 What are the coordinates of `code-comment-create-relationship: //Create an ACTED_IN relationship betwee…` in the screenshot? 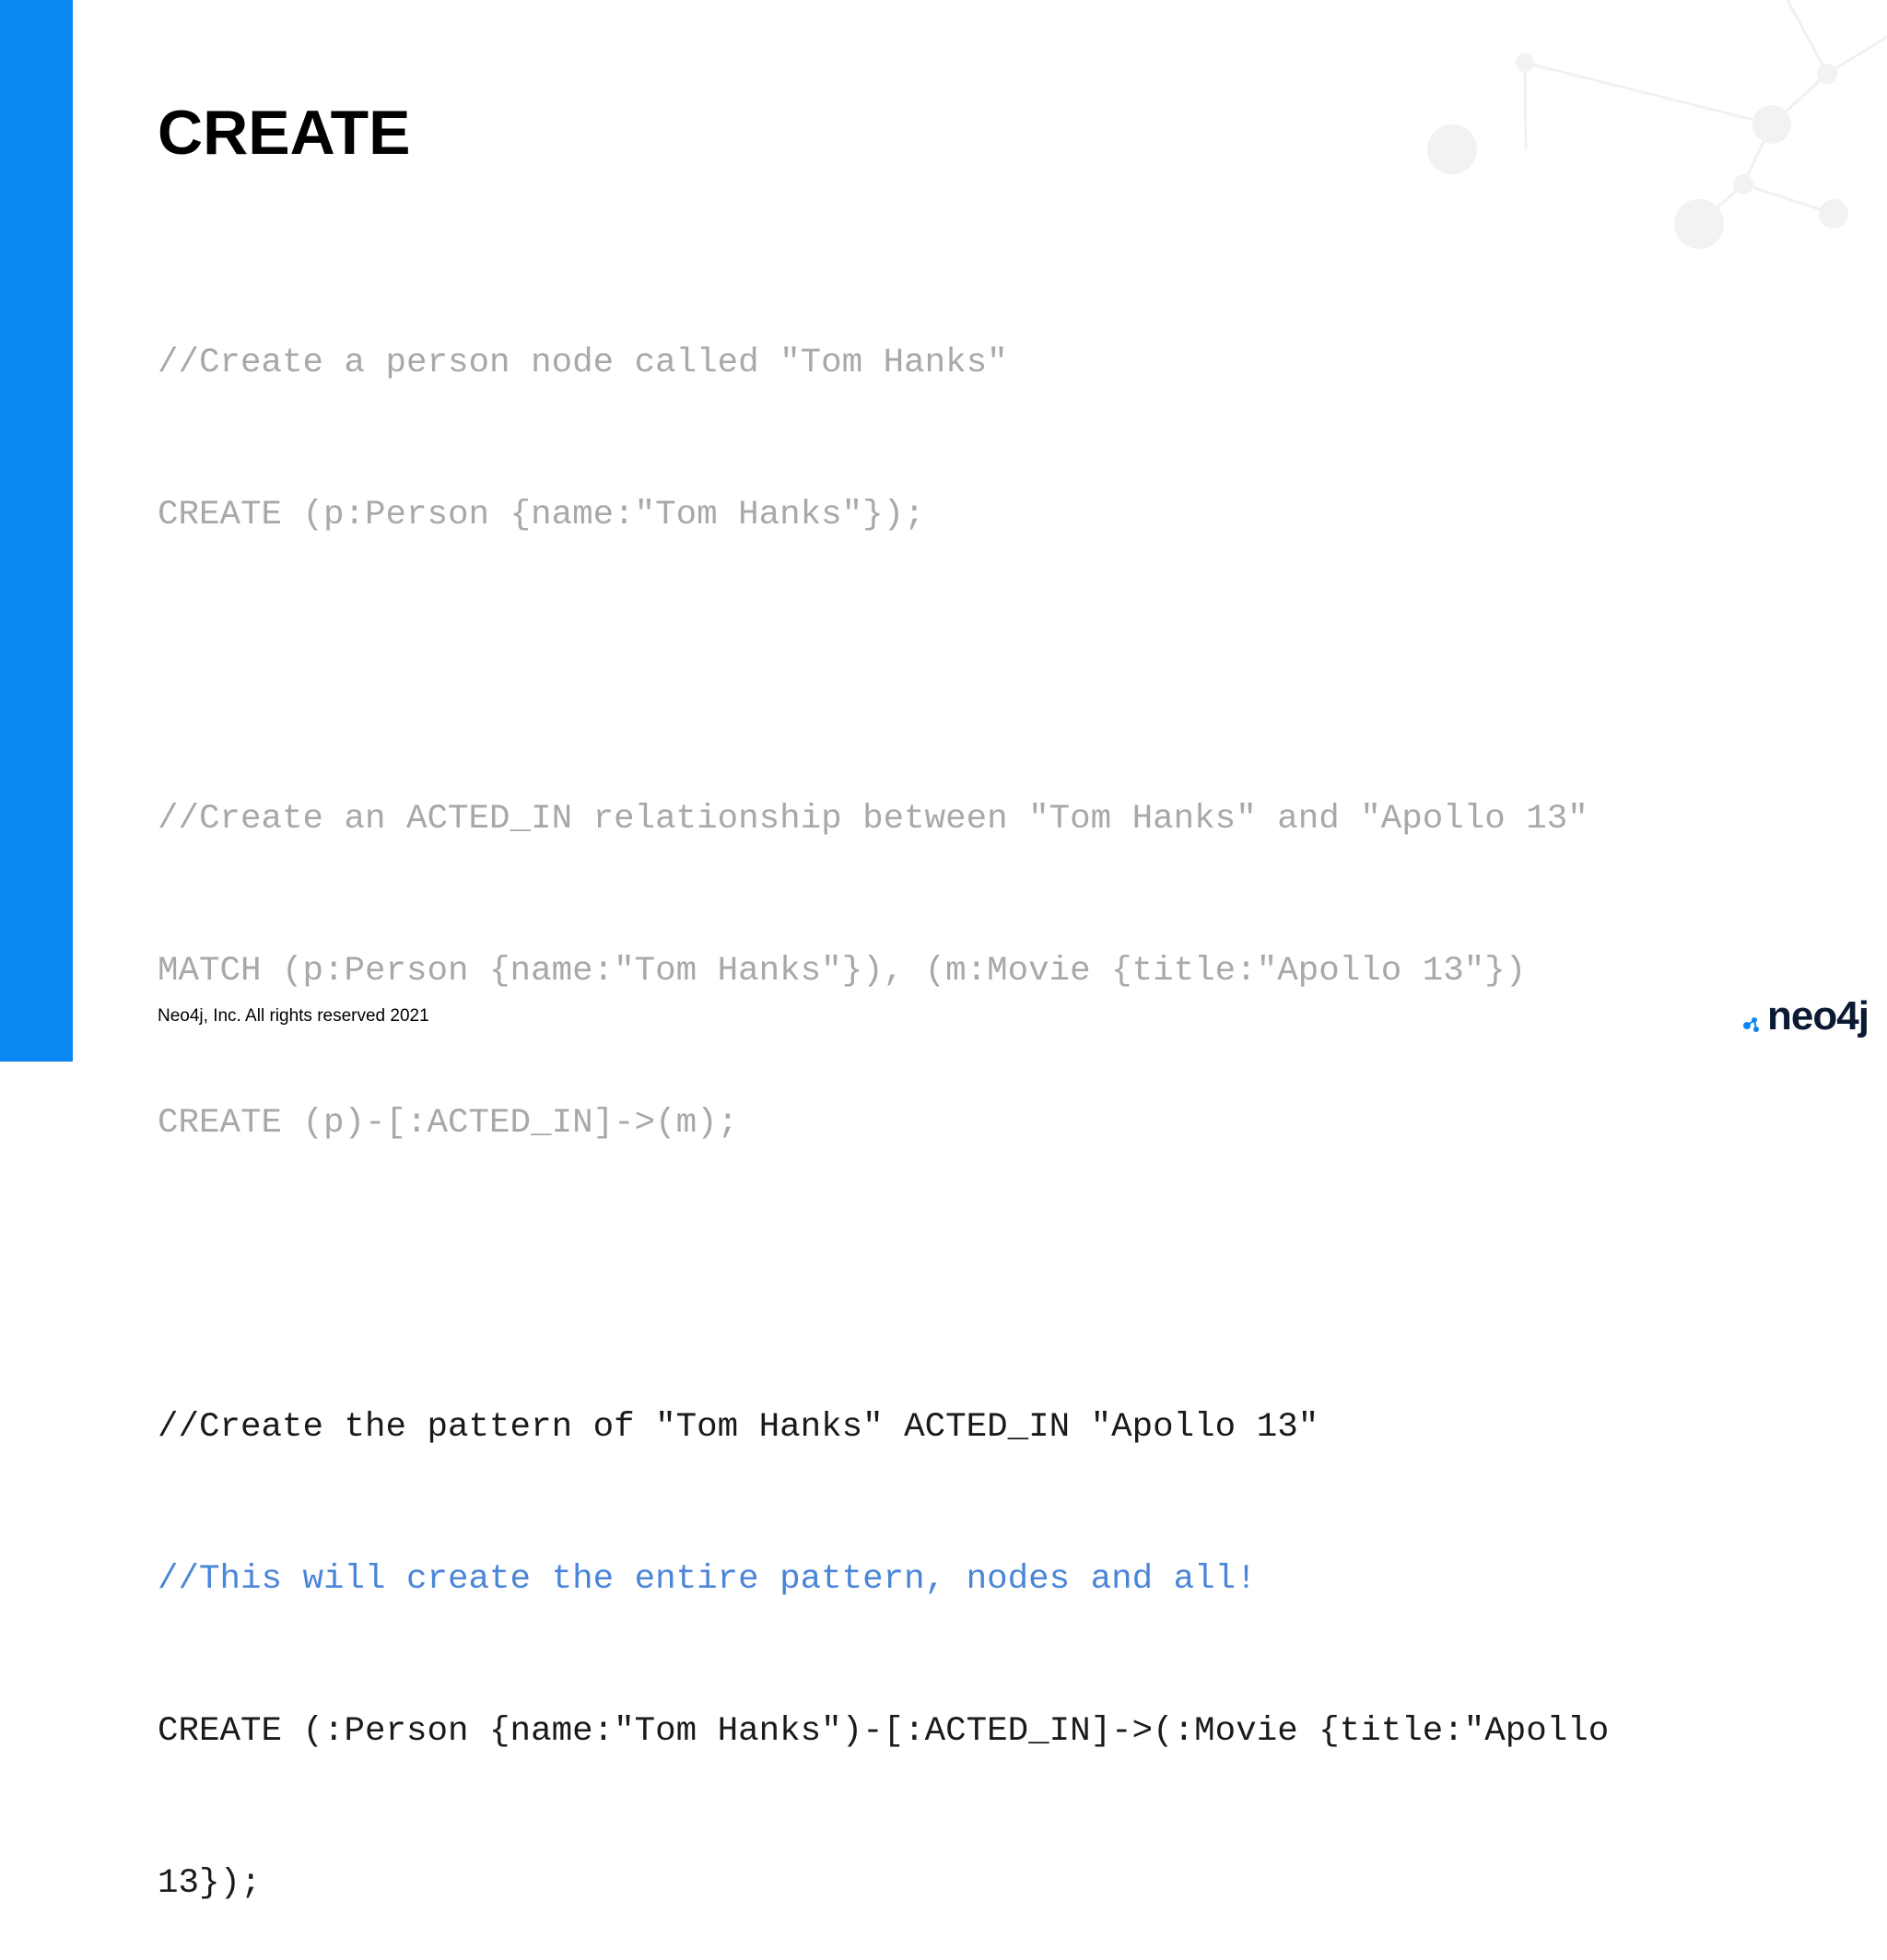 It's located at (873, 820).